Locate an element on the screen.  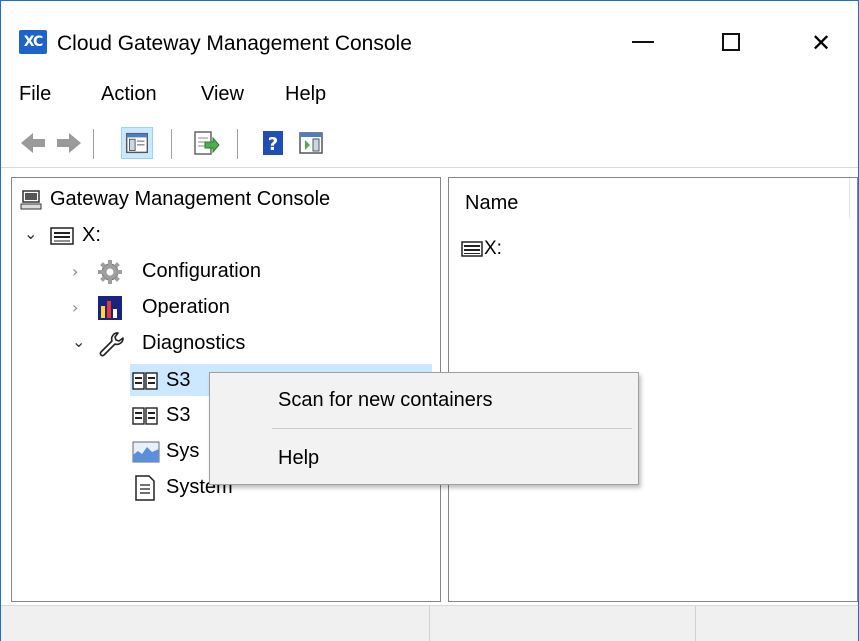
tree-label-s3-2: S3 is located at coordinates (178, 415).